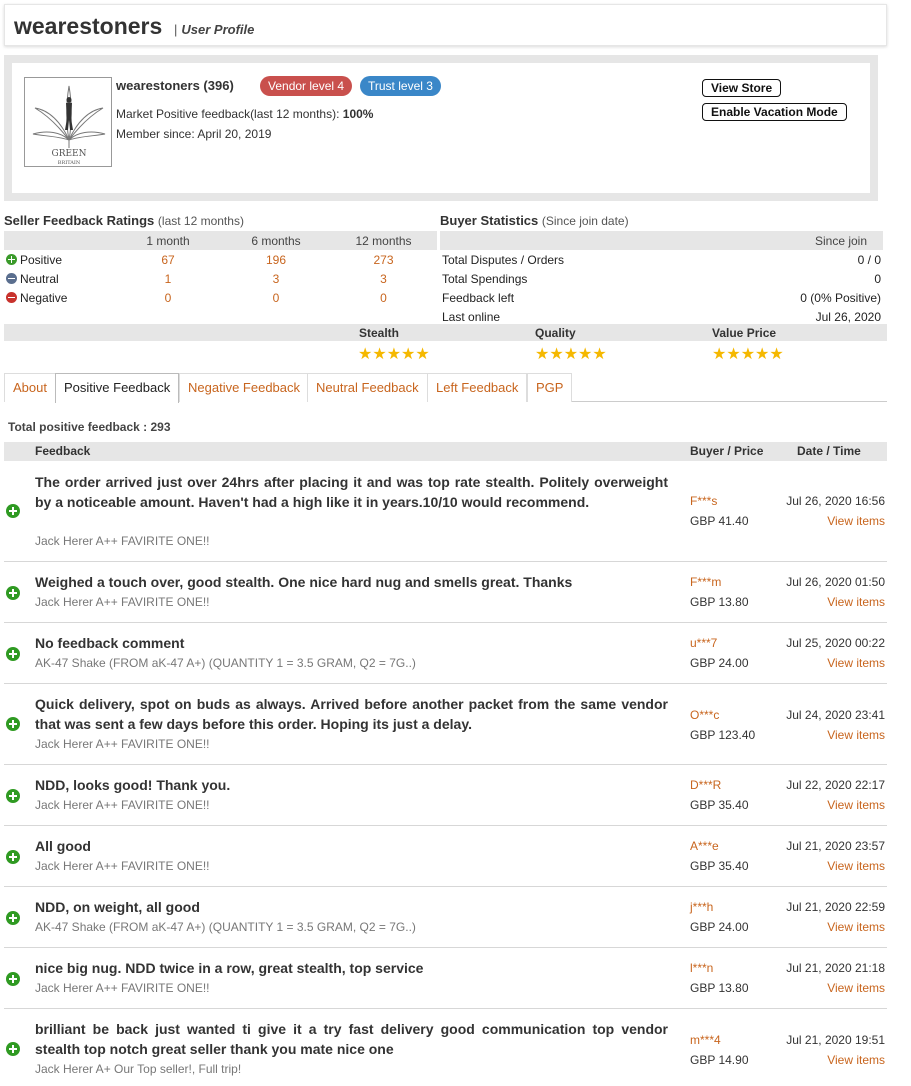 This screenshot has width=911, height=1086. I want to click on avatar-text-britain: BRITAIN, so click(69, 163).